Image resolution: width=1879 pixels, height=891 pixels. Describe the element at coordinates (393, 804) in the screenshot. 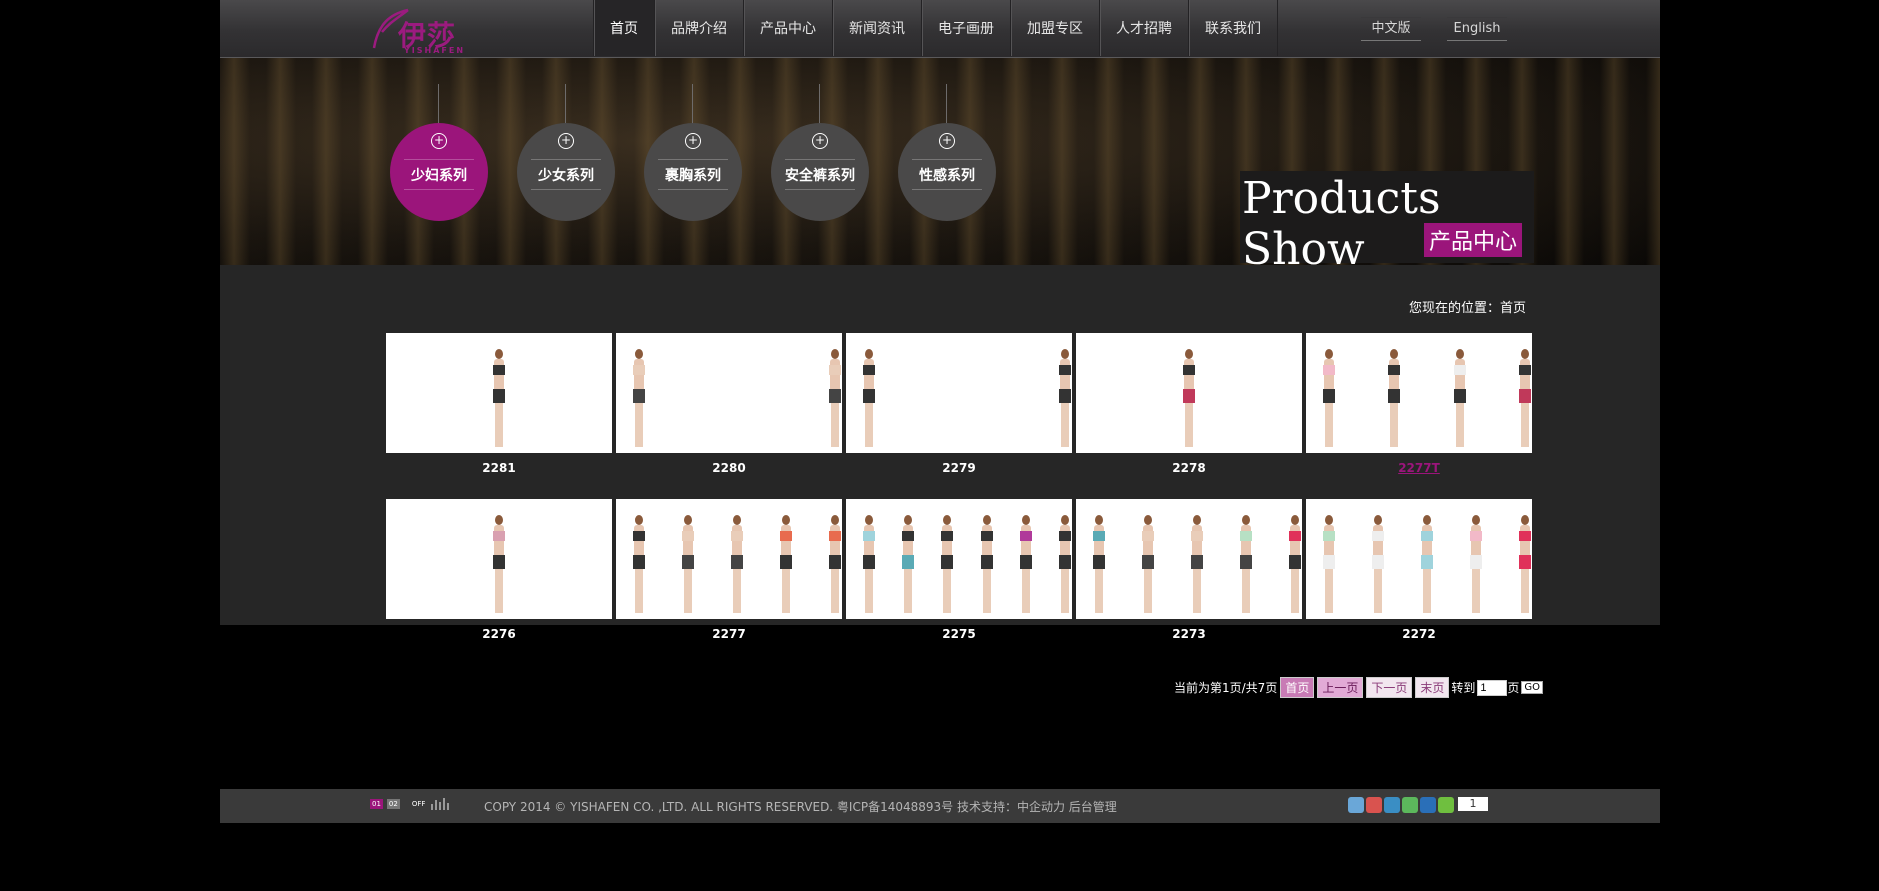

I see `music-track-02-button: 02` at that location.